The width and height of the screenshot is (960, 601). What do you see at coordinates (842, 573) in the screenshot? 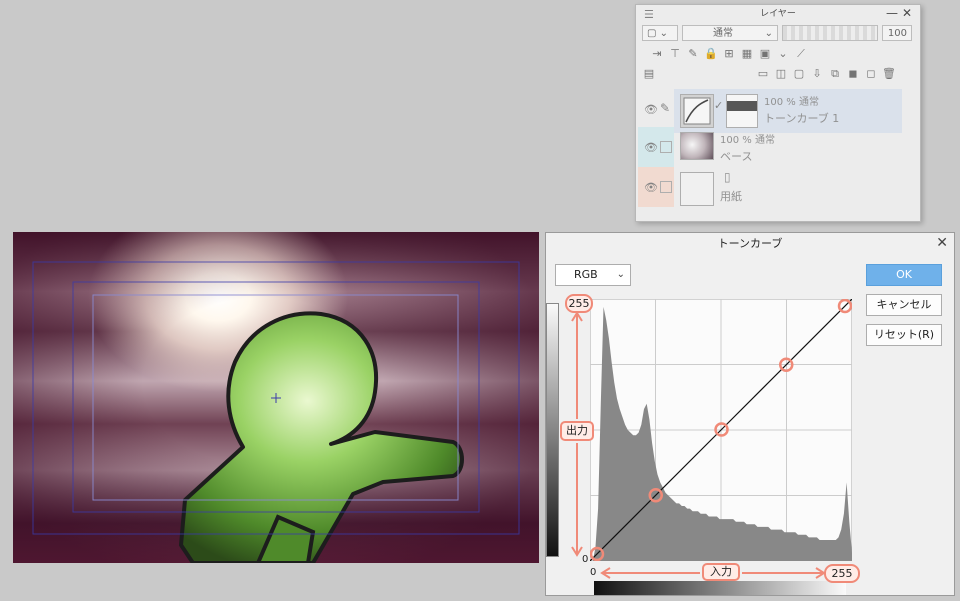
I see `input-max-label: 255` at bounding box center [842, 573].